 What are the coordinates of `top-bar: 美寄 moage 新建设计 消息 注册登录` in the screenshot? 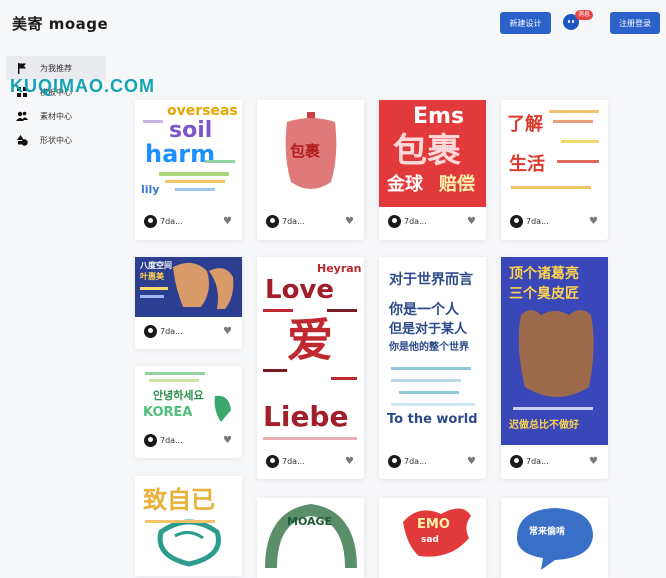 It's located at (333, 24).